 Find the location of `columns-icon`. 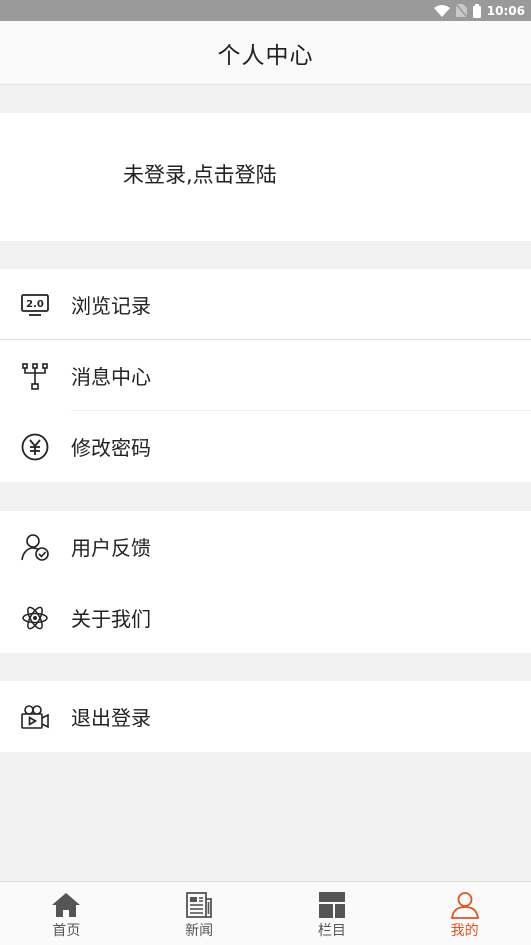

columns-icon is located at coordinates (331, 905).